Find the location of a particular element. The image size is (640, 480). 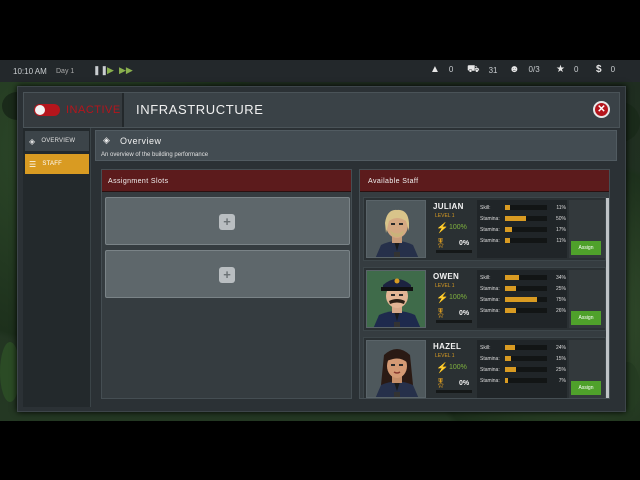

stat-value: 50% is located at coordinates (560, 219).